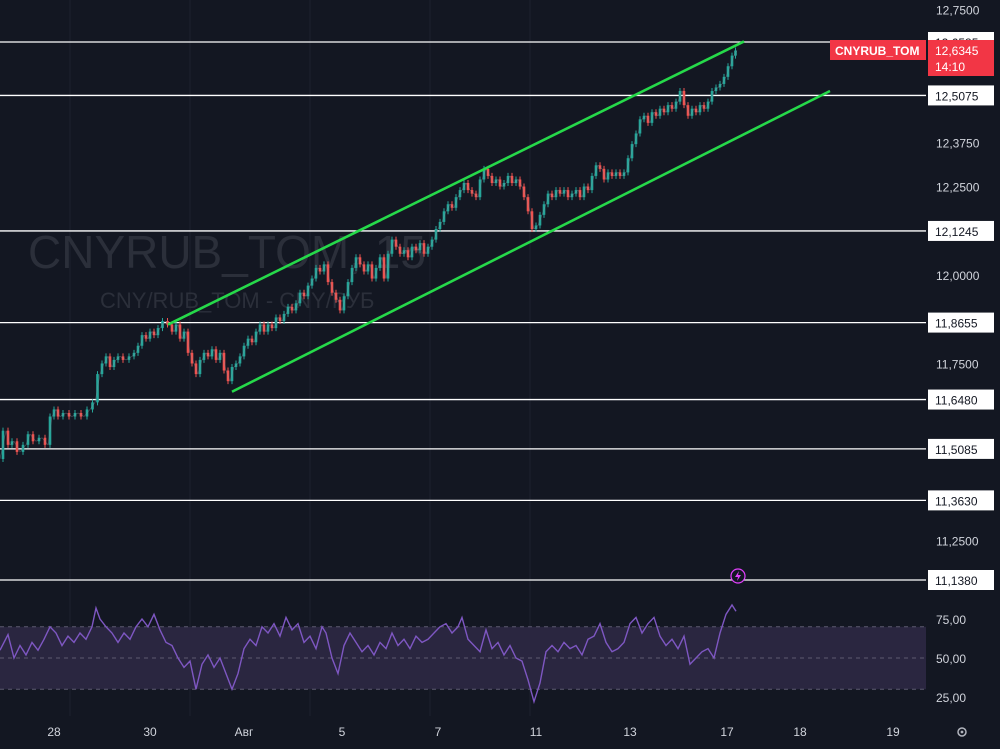 The height and width of the screenshot is (749, 1000). I want to click on last-price-label: 12,6345, so click(957, 51).